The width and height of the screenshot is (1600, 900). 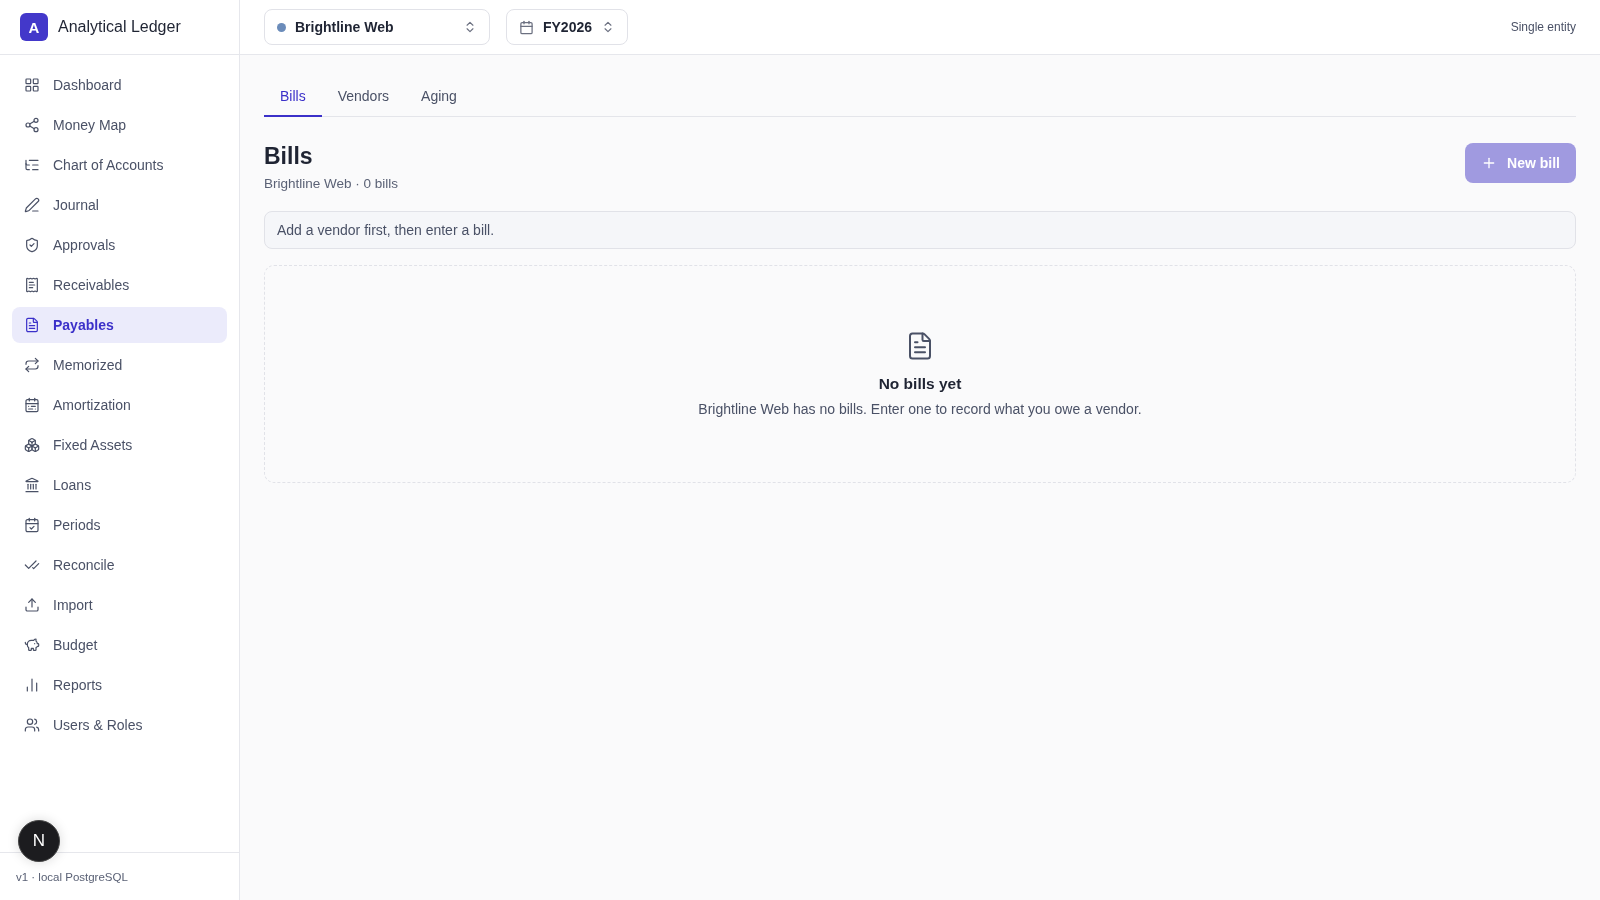 I want to click on app-name: Analytical Ledger, so click(x=119, y=27).